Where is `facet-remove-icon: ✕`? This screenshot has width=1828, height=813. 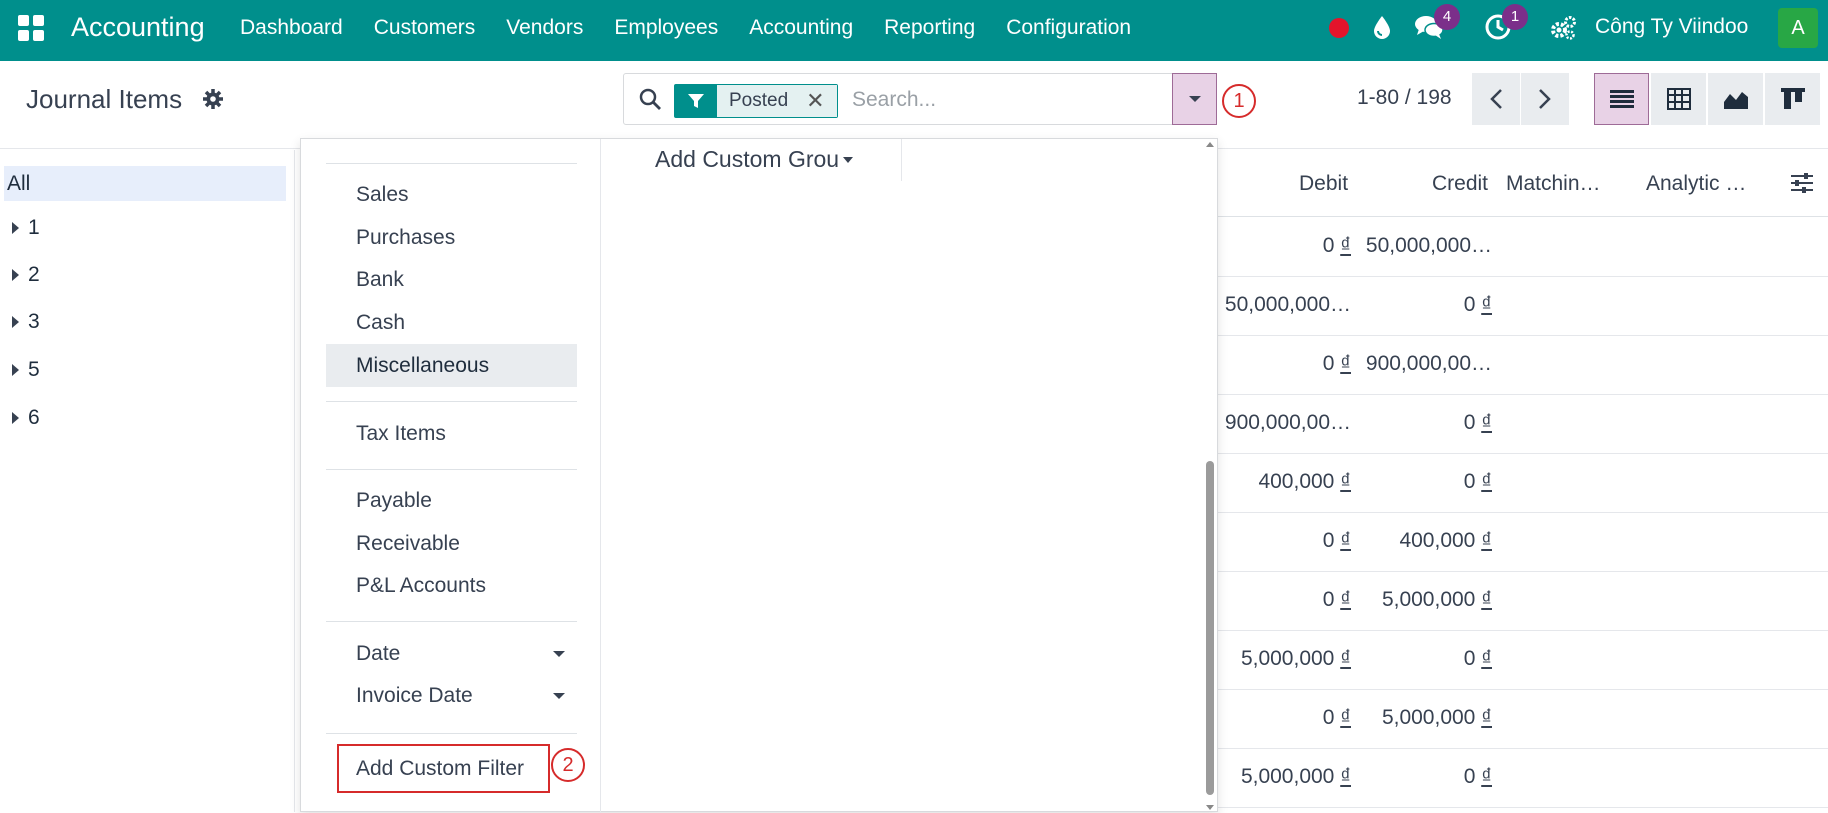
facet-remove-icon: ✕ is located at coordinates (815, 101).